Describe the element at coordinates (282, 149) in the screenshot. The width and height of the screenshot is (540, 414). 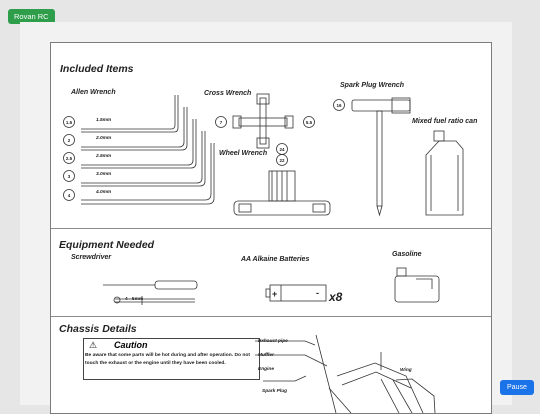
I see `wheel-size-number: 24` at that location.